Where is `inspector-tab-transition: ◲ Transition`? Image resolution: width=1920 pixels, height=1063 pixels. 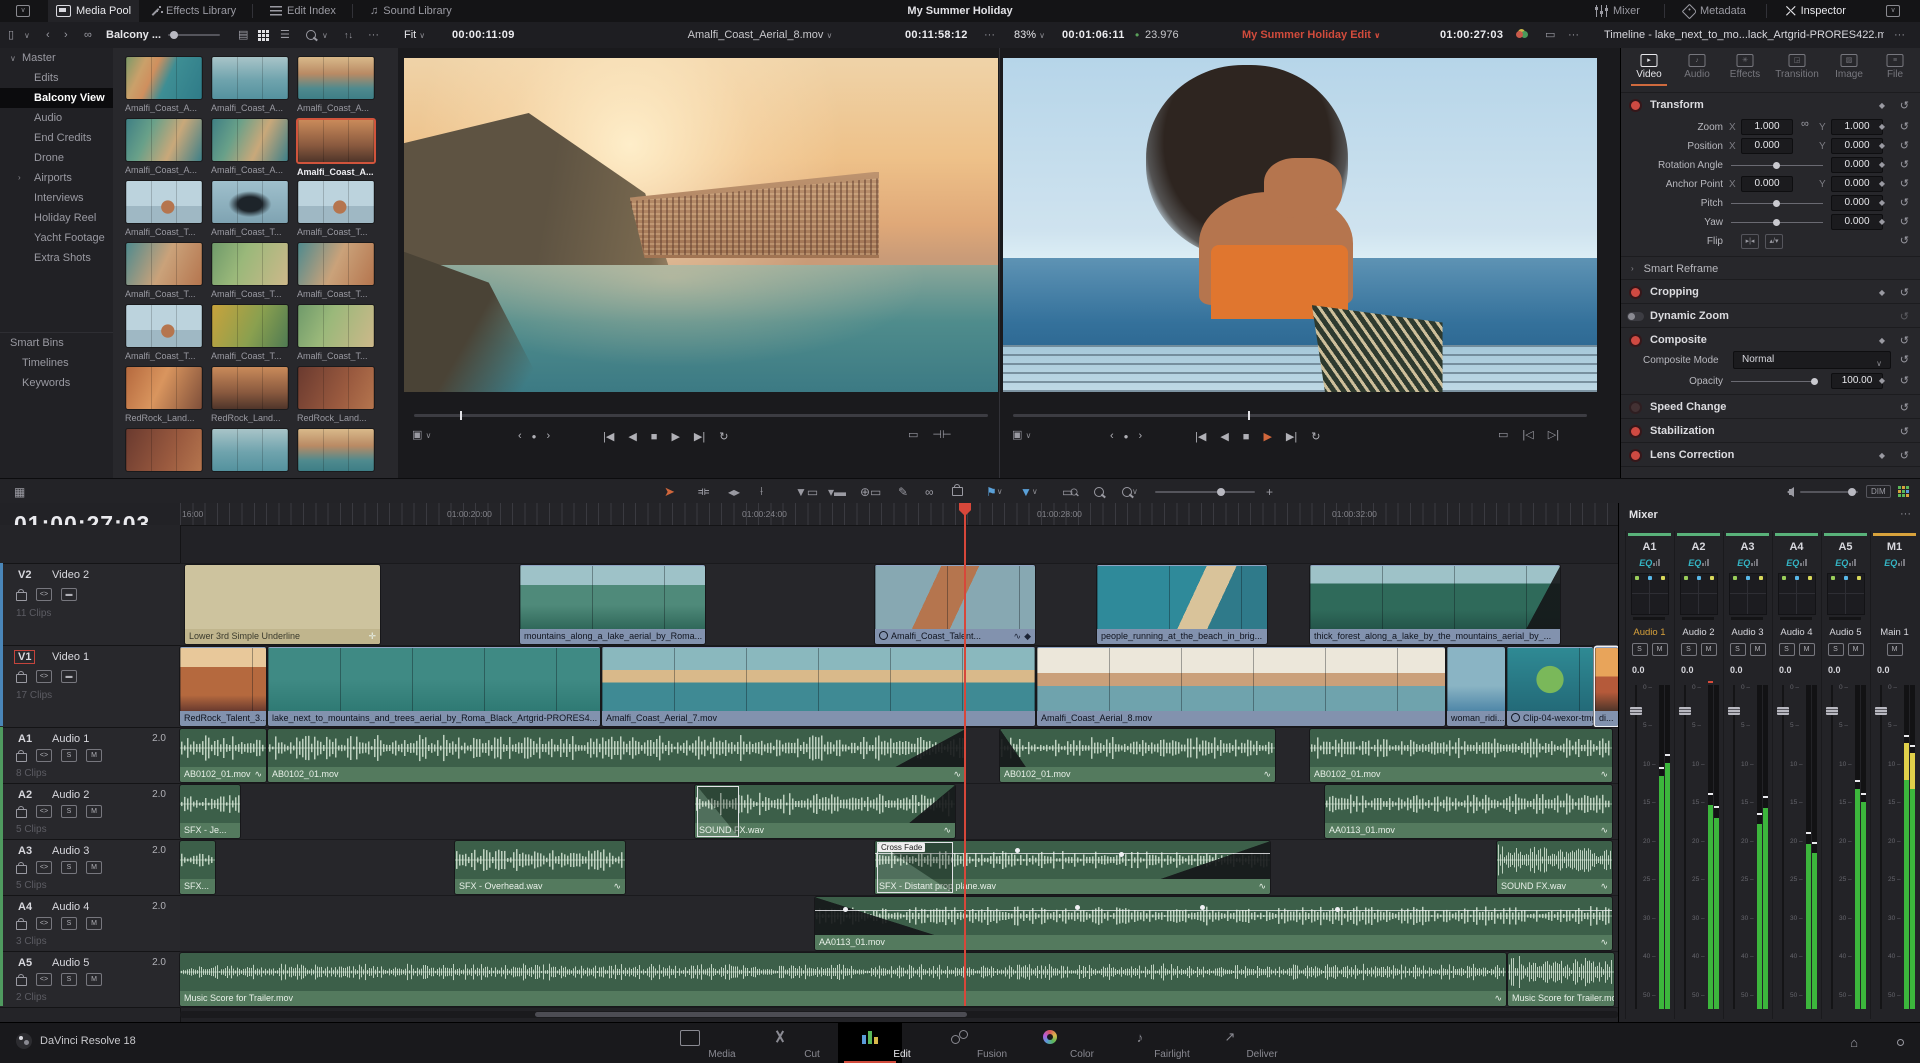 inspector-tab-transition: ◲ Transition is located at coordinates (1797, 67).